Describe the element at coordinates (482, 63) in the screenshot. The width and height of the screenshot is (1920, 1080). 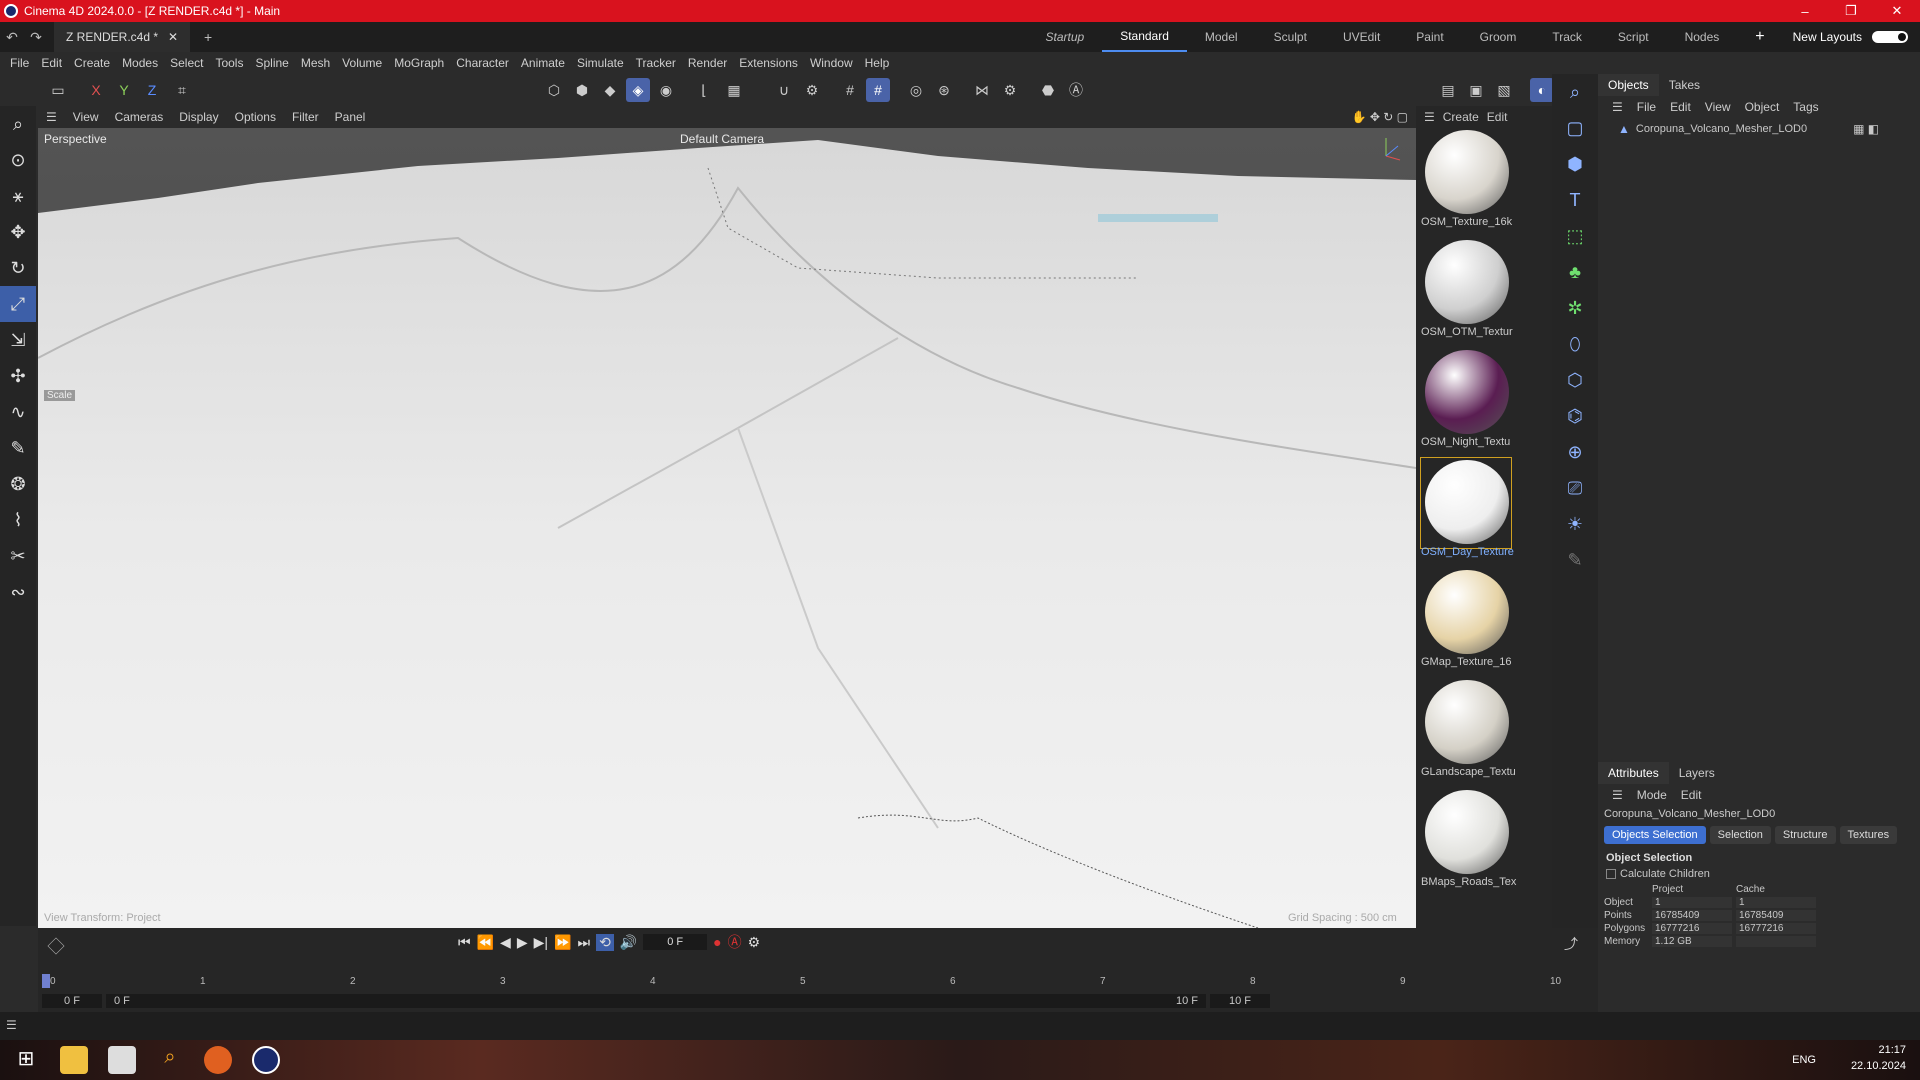
I see `menu-character: Character` at that location.